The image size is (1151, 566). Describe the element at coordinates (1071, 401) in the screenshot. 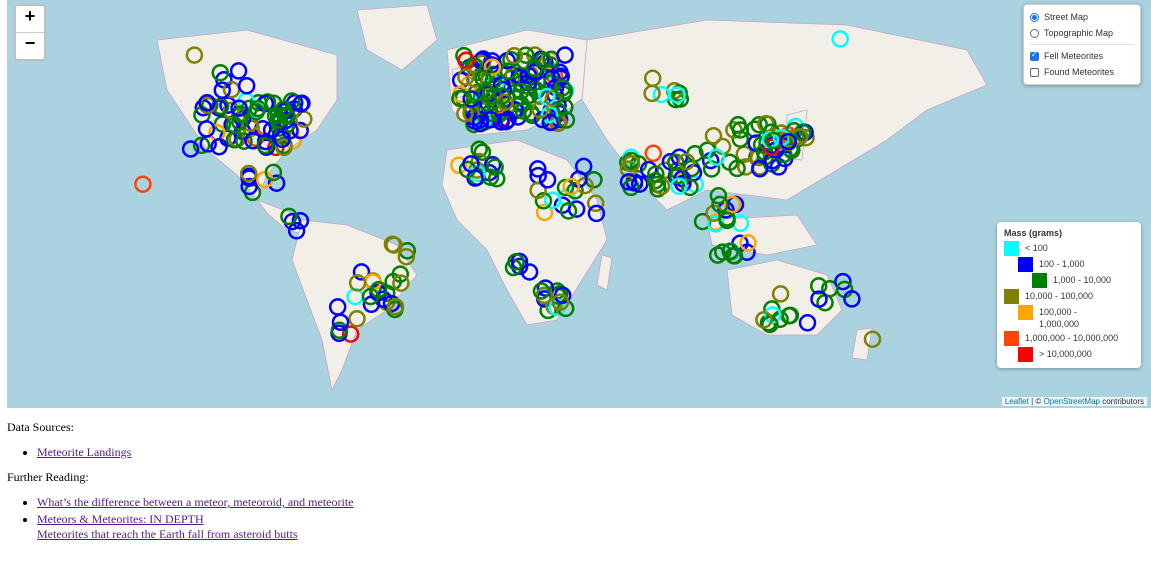

I see `osm-link: OpenStreetMap` at that location.